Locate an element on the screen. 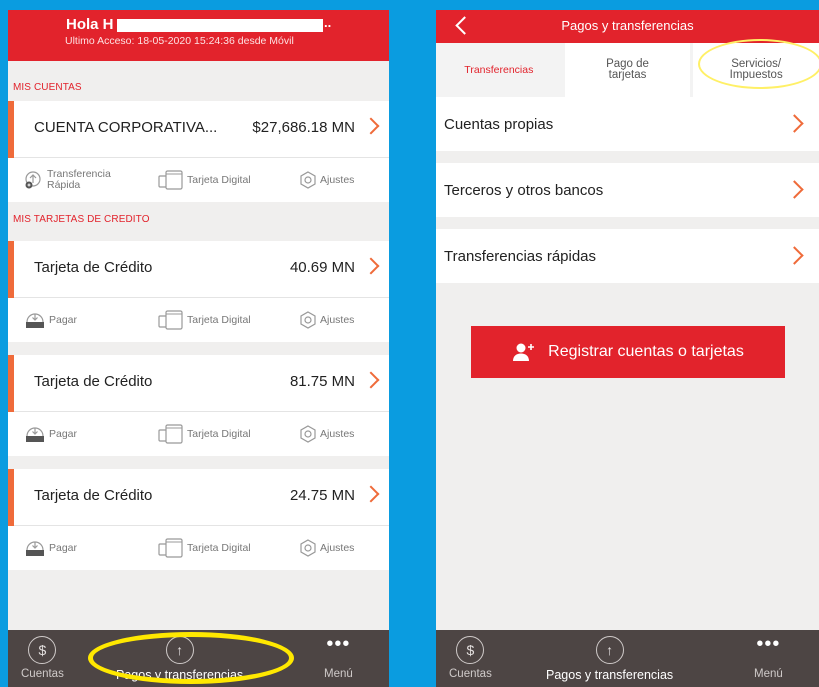  account-balance: $27,686.18 MN is located at coordinates (303, 127).